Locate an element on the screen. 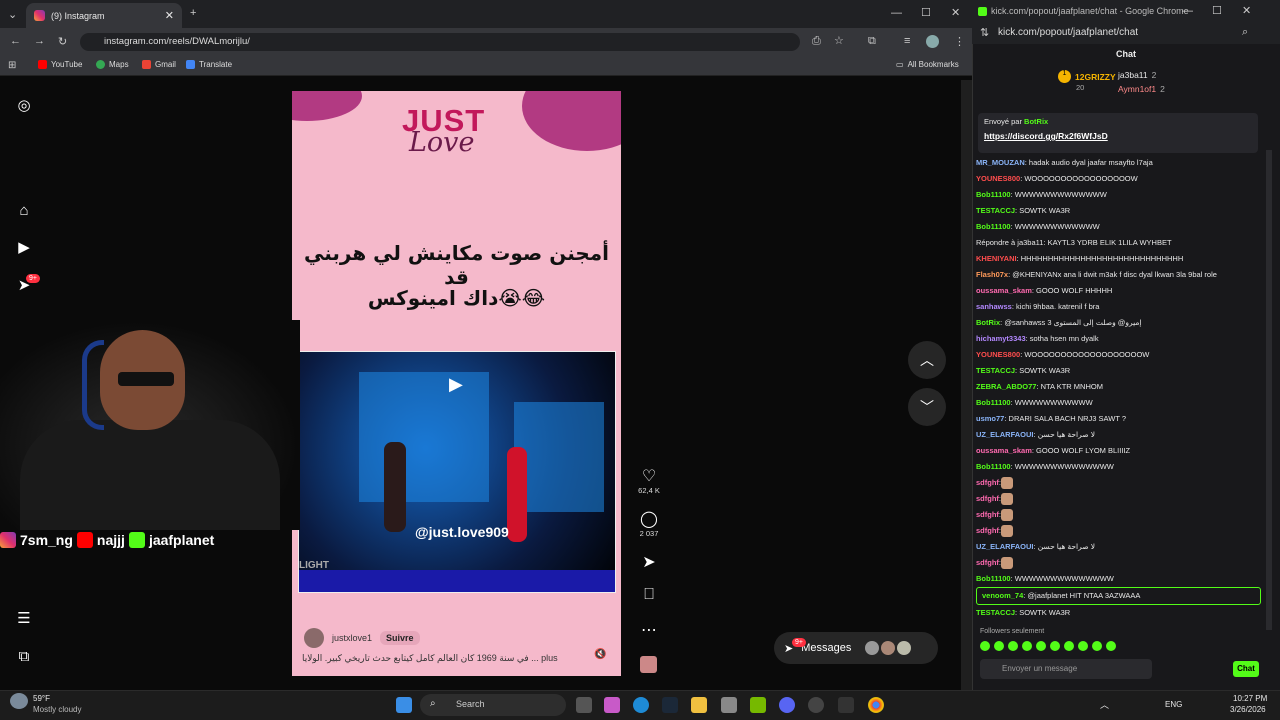 Image resolution: width=1280 pixels, height=720 pixels. steam-icon is located at coordinates (670, 705).